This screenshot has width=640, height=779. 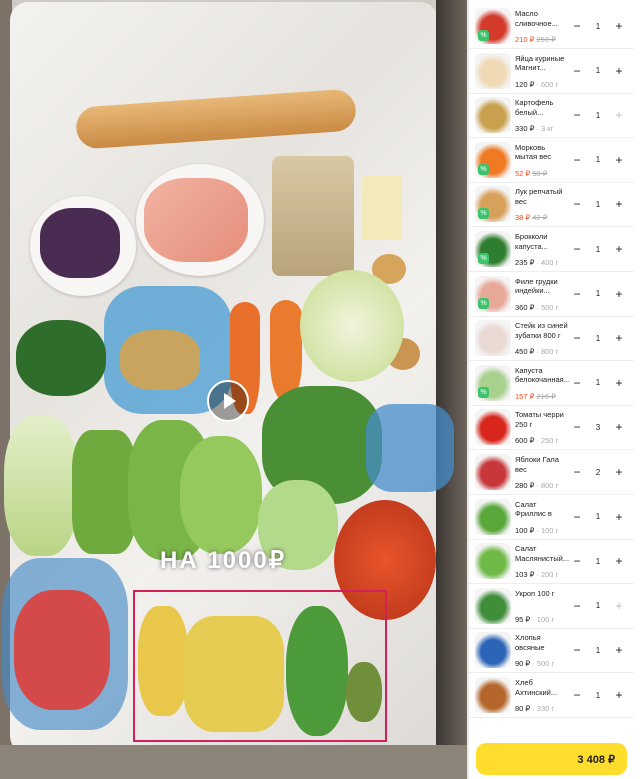 What do you see at coordinates (598, 472) in the screenshot?
I see `quantity-stepper: − 2 +` at bounding box center [598, 472].